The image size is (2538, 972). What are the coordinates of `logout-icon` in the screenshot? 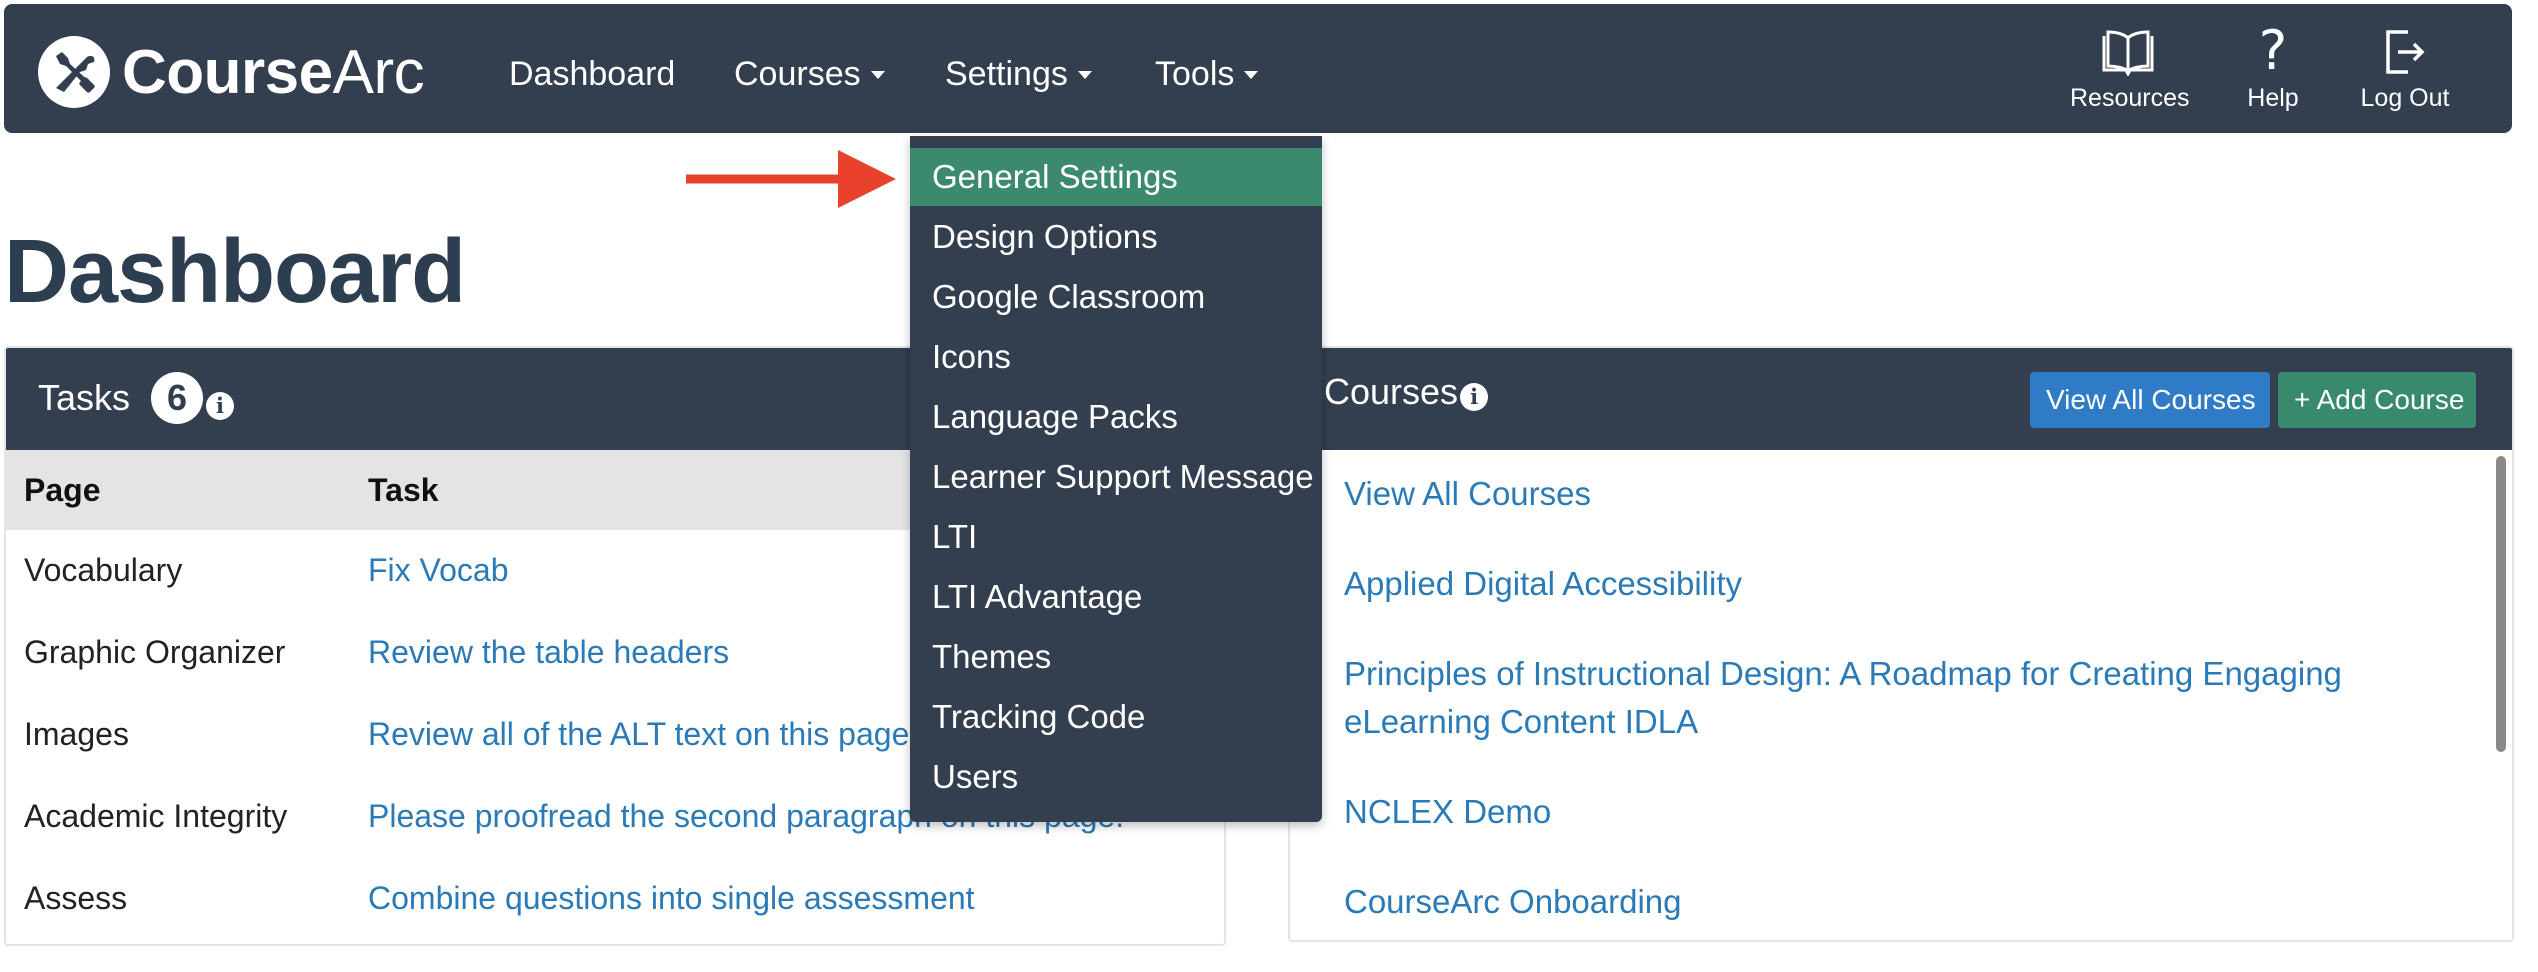 It's located at (2405, 52).